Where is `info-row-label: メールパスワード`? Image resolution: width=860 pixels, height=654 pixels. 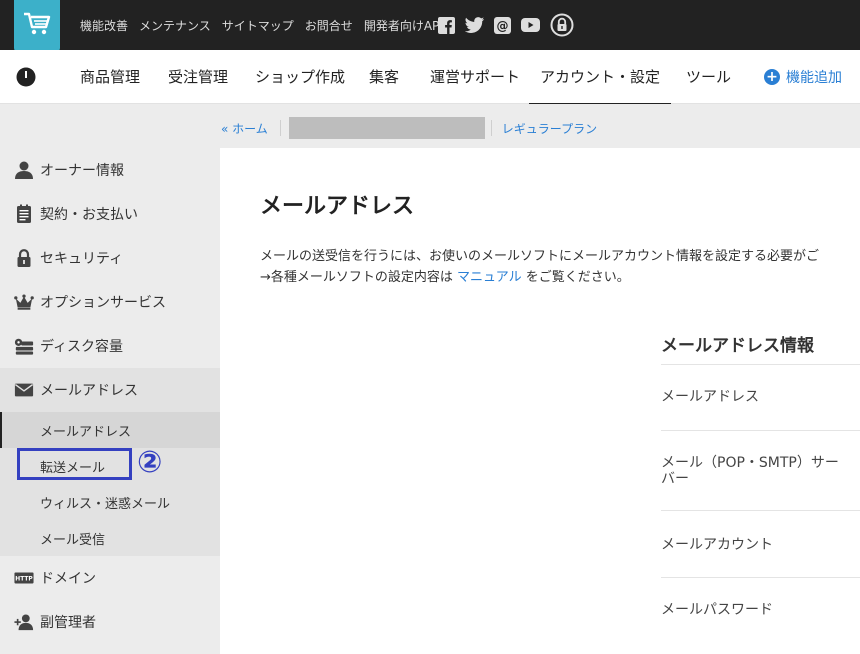
info-row-label: メールパスワード is located at coordinates (717, 610).